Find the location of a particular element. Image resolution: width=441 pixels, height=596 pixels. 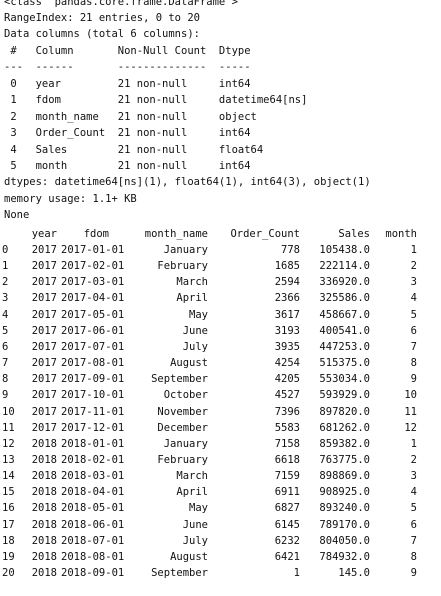

cell-order-count: 6911 is located at coordinates (287, 492).